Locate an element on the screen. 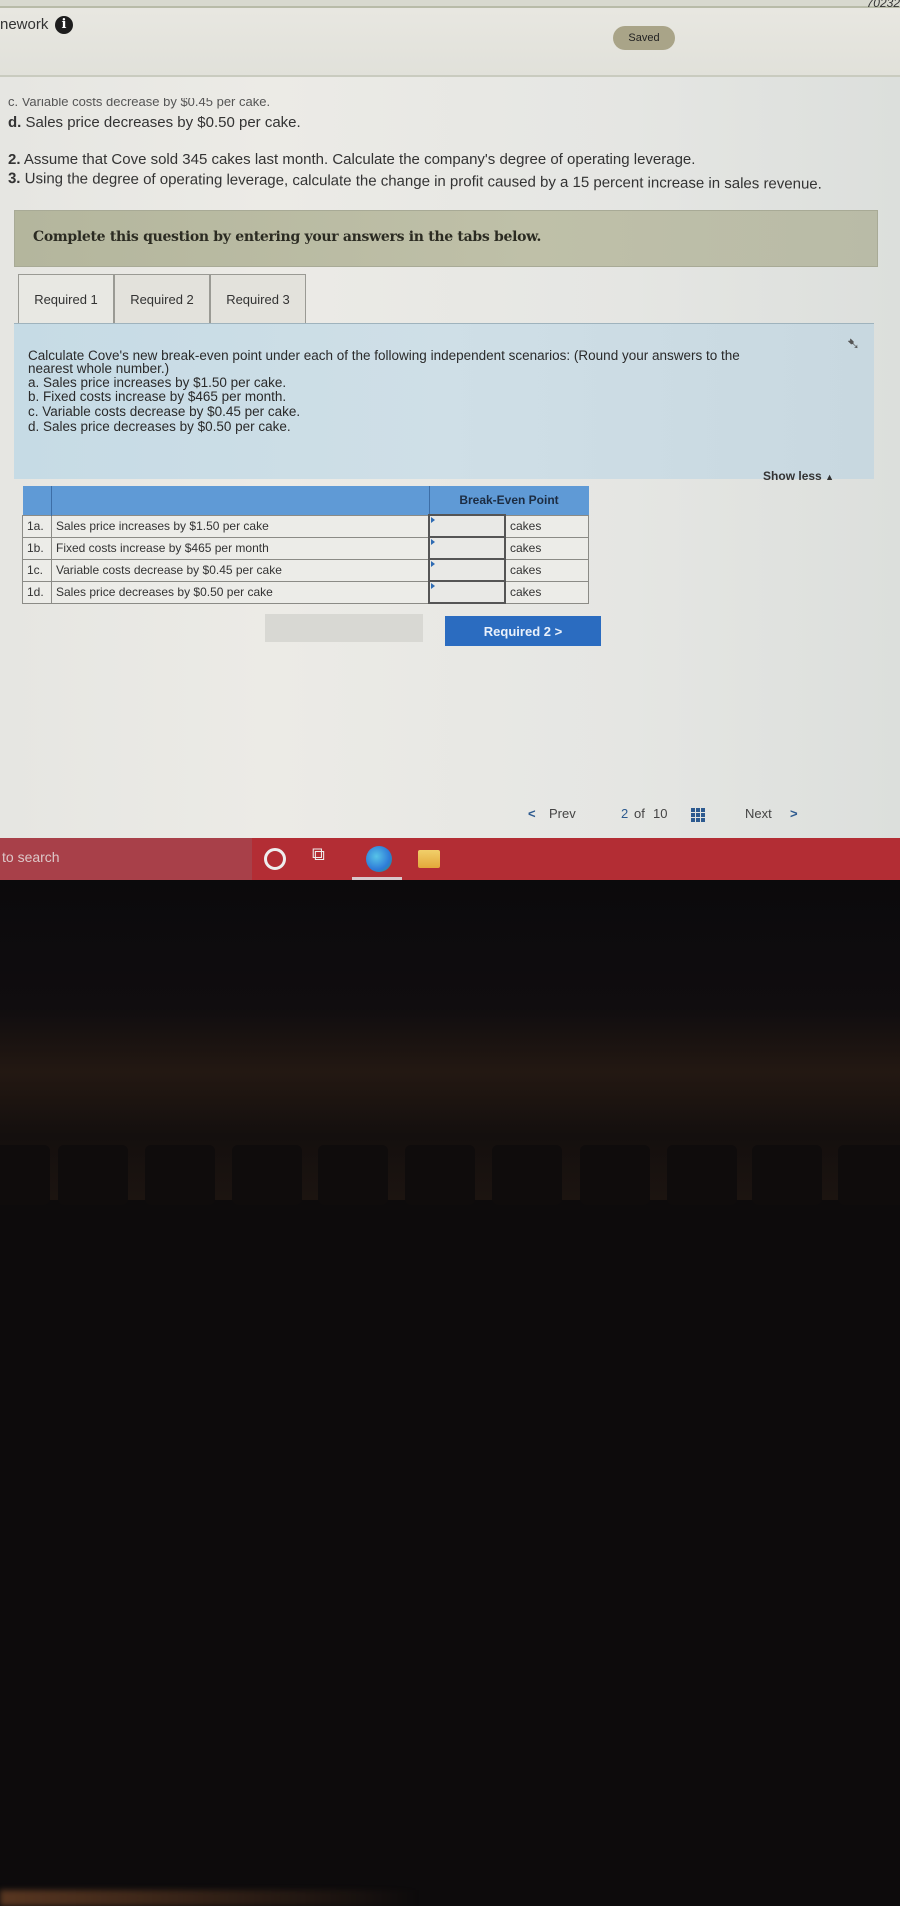 The height and width of the screenshot is (1906, 900). break-even-input-1a is located at coordinates (467, 526).